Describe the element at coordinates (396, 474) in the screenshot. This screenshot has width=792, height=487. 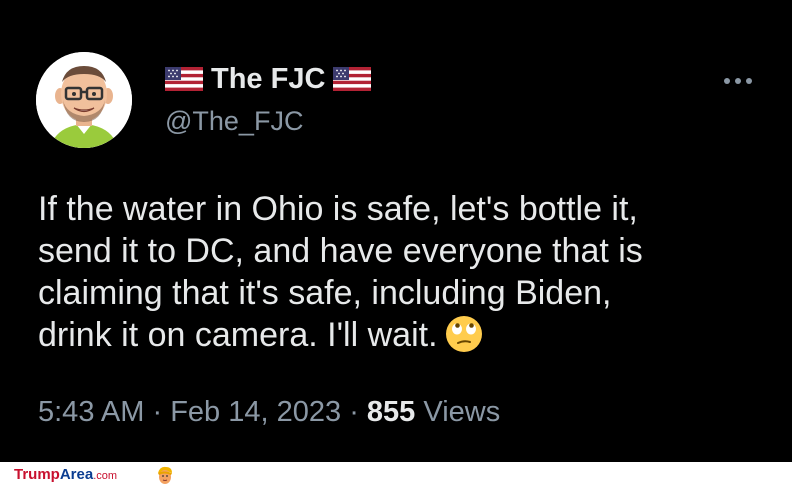
I see `watermark-footer: TrumpArea.com` at that location.